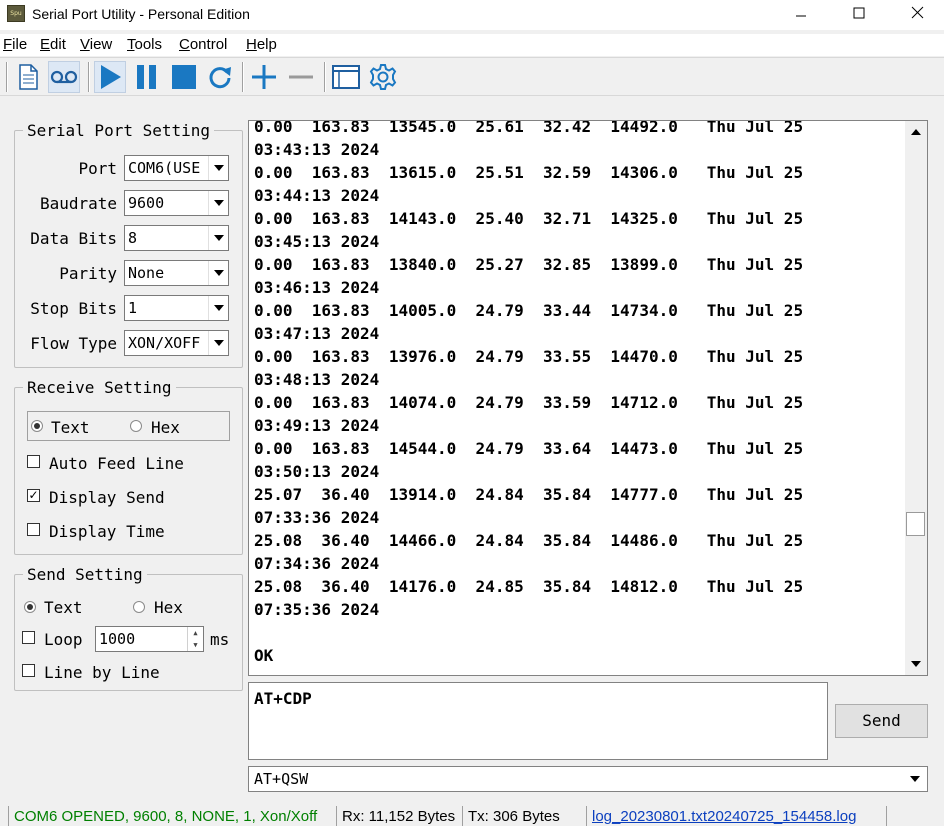 This screenshot has width=944, height=826. I want to click on menu-control: Control, so click(203, 44).